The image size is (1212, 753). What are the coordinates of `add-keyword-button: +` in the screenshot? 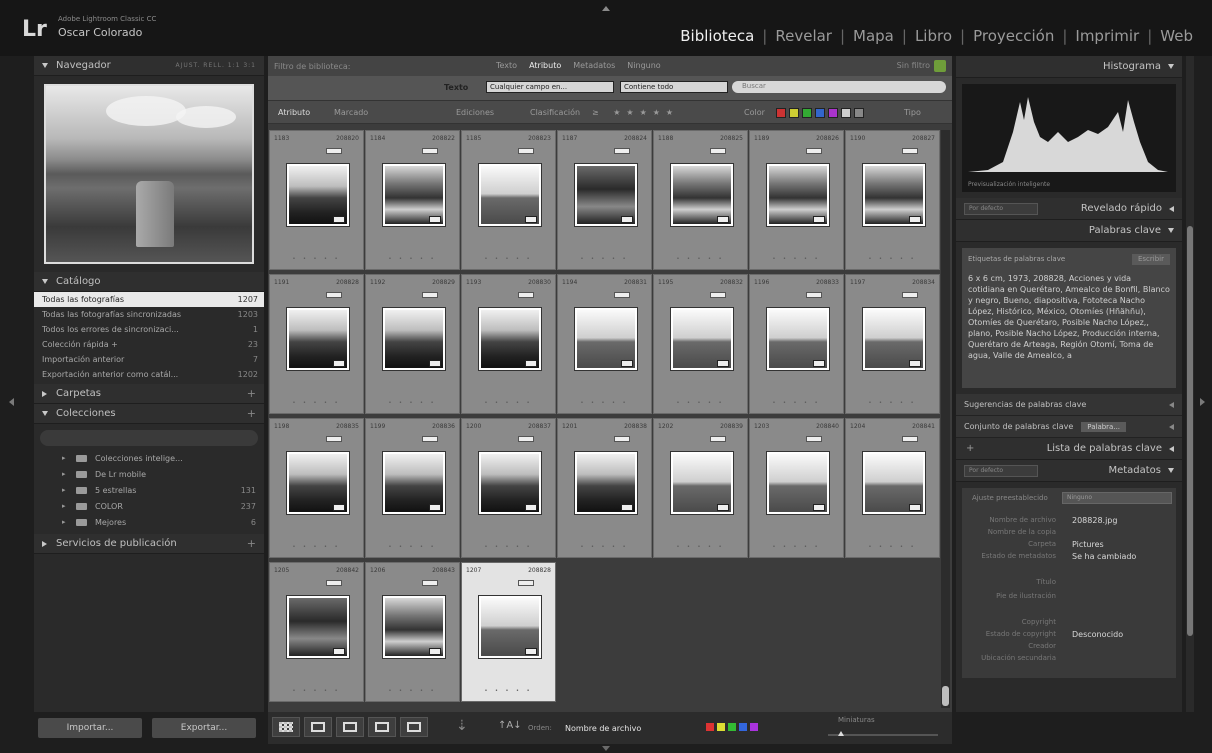 It's located at (970, 448).